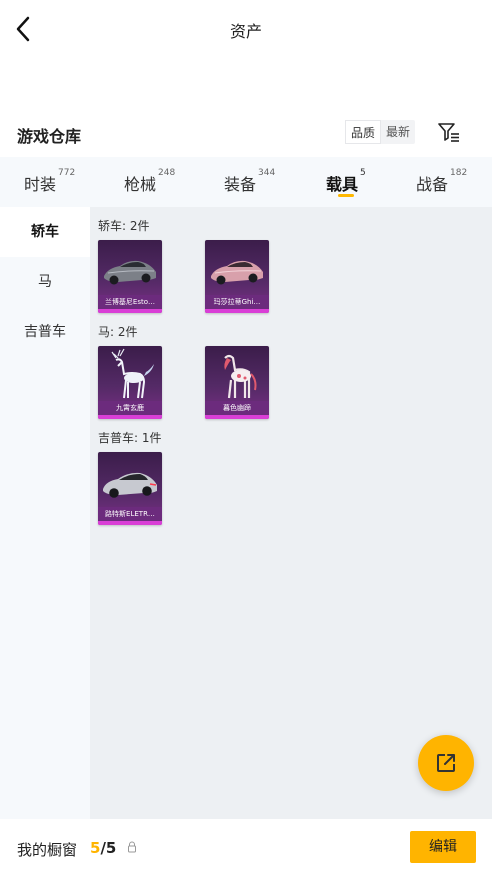  What do you see at coordinates (45, 282) in the screenshot?
I see `sidebar-item-horse: 马` at bounding box center [45, 282].